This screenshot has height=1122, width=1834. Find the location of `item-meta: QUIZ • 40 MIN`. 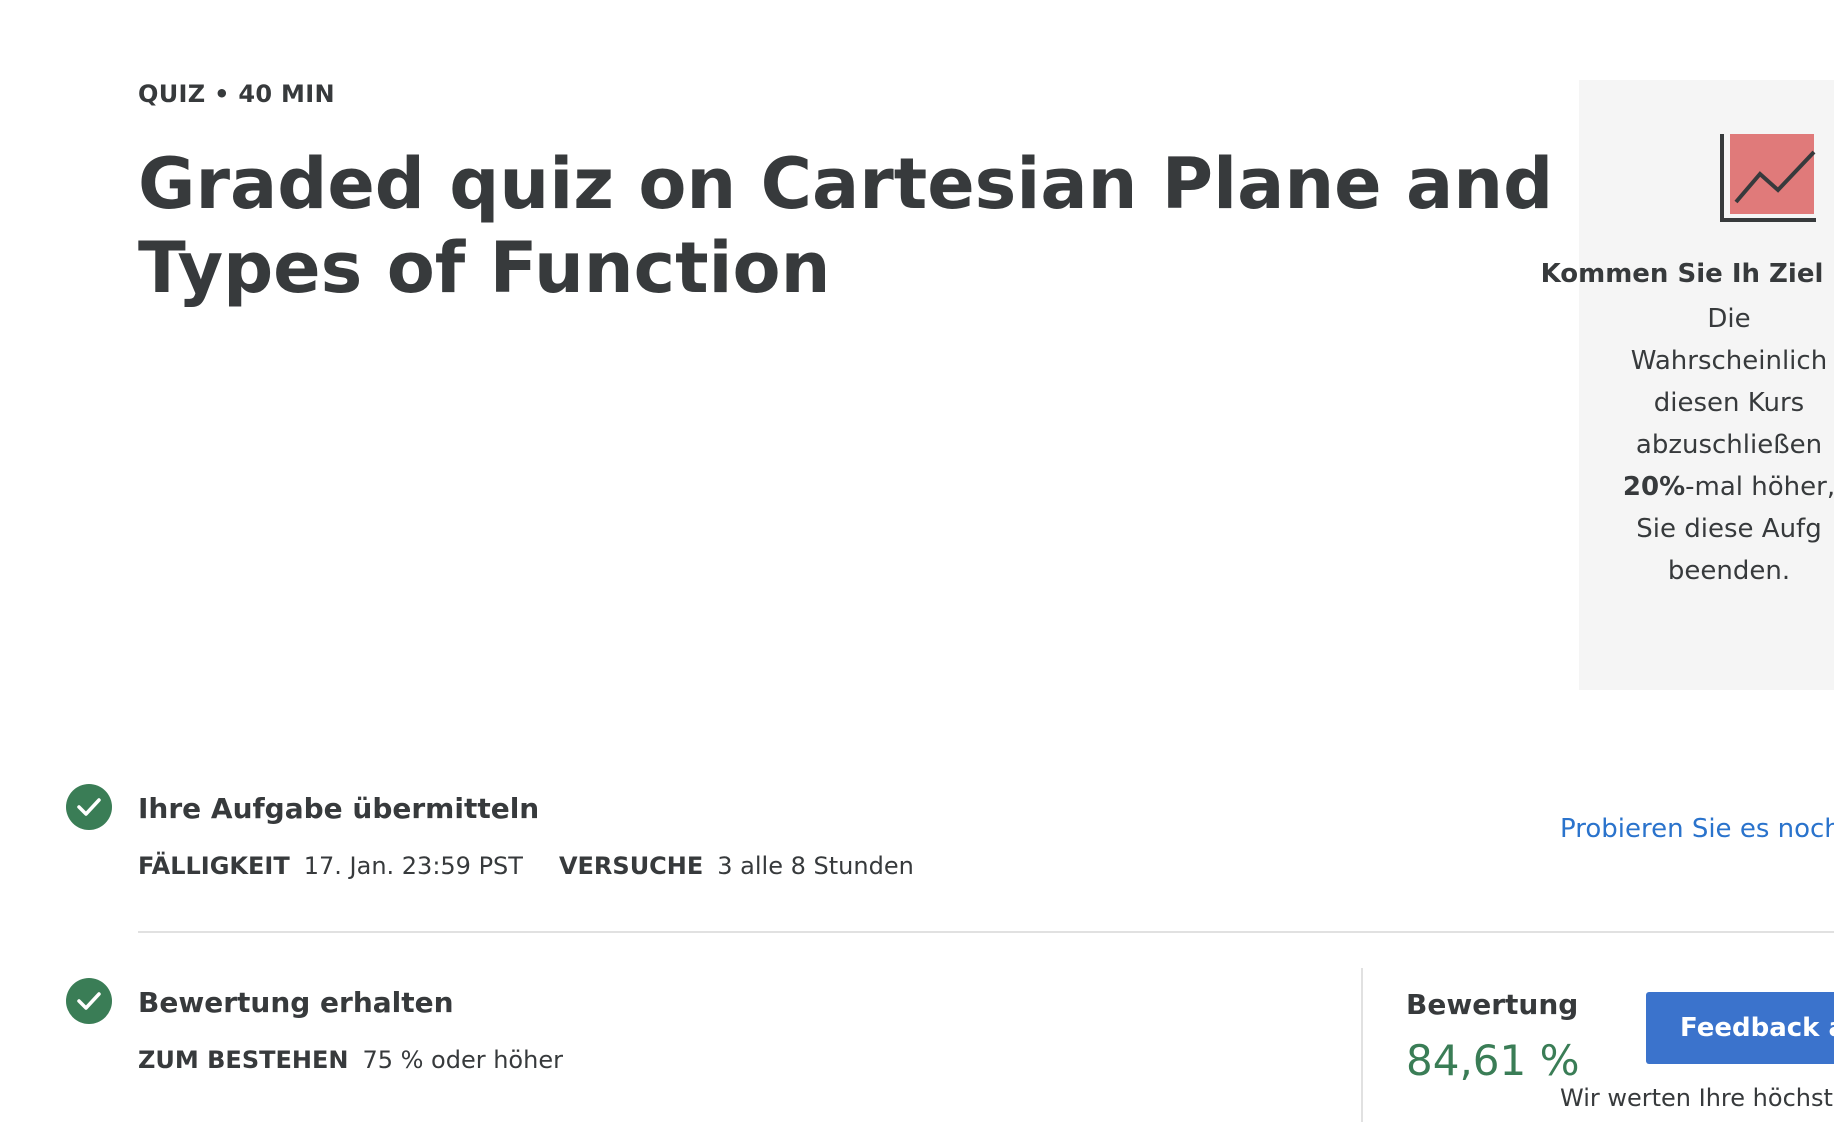

item-meta: QUIZ • 40 MIN is located at coordinates (236, 94).